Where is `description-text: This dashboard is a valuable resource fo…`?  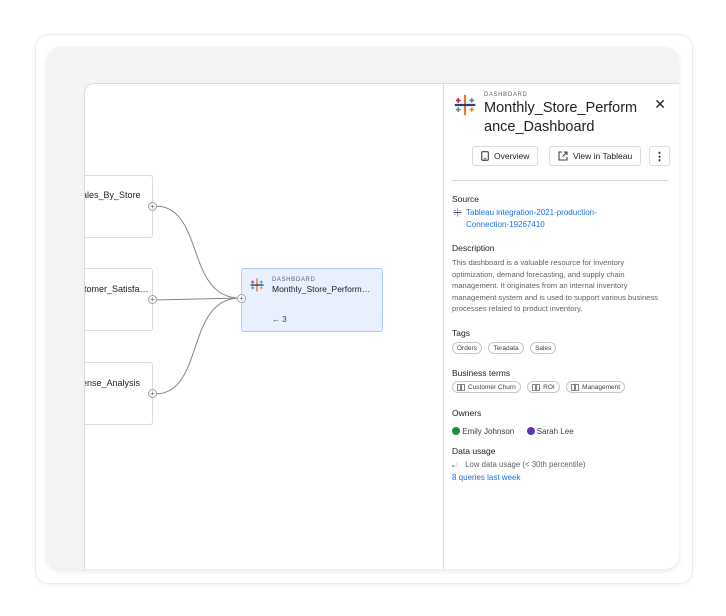
description-text: This dashboard is a valuable resource fo… is located at coordinates (555, 285).